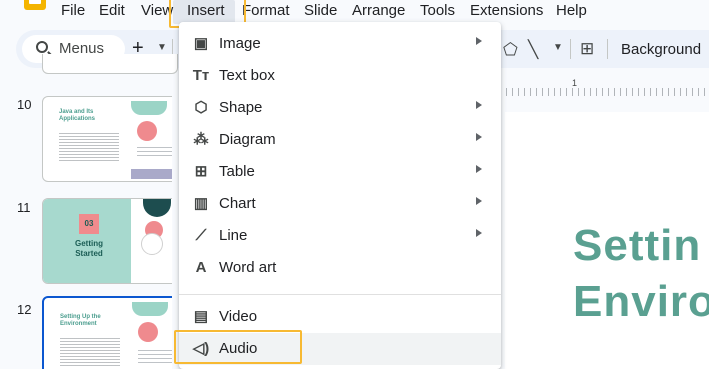 This screenshot has width=709, height=369. What do you see at coordinates (510, 50) in the screenshot?
I see `shape-tool-icon: ⬠` at bounding box center [510, 50].